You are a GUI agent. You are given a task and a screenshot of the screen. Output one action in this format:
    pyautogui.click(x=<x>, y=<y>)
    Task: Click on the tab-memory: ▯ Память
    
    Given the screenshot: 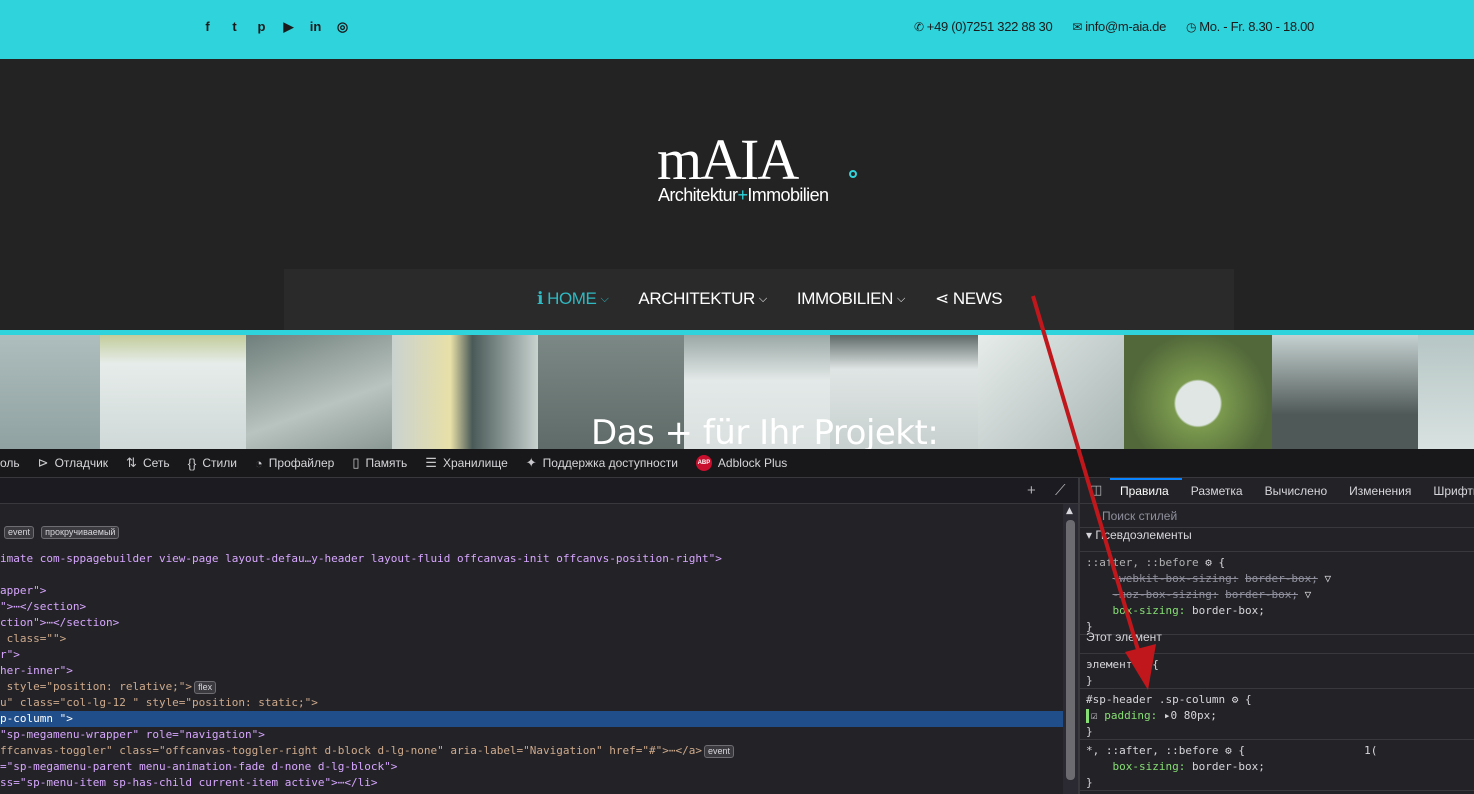 What is the action you would take?
    pyautogui.click(x=379, y=463)
    